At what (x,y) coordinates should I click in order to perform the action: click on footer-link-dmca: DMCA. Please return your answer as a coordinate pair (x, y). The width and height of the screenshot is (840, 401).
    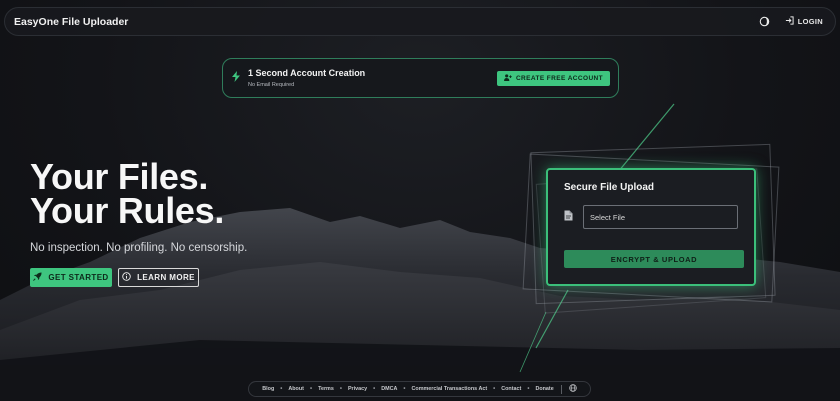
    Looking at the image, I should click on (389, 389).